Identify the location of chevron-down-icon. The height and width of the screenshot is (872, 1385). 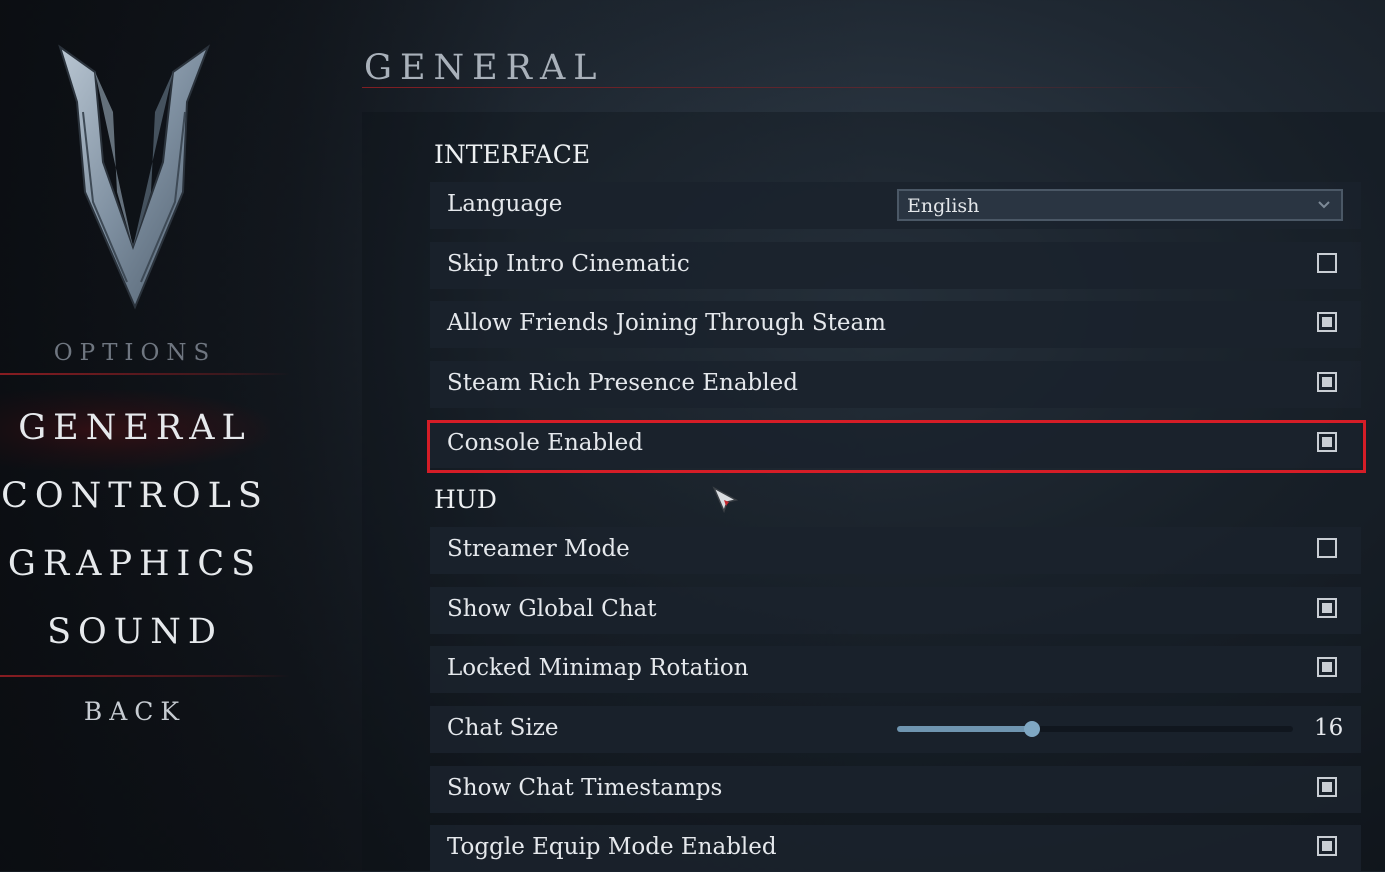
(1324, 205).